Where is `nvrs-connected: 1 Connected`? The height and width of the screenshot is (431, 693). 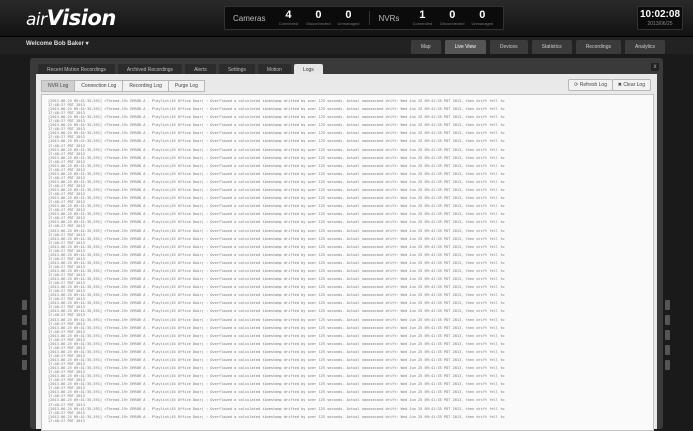 nvrs-connected: 1 Connected is located at coordinates (422, 17).